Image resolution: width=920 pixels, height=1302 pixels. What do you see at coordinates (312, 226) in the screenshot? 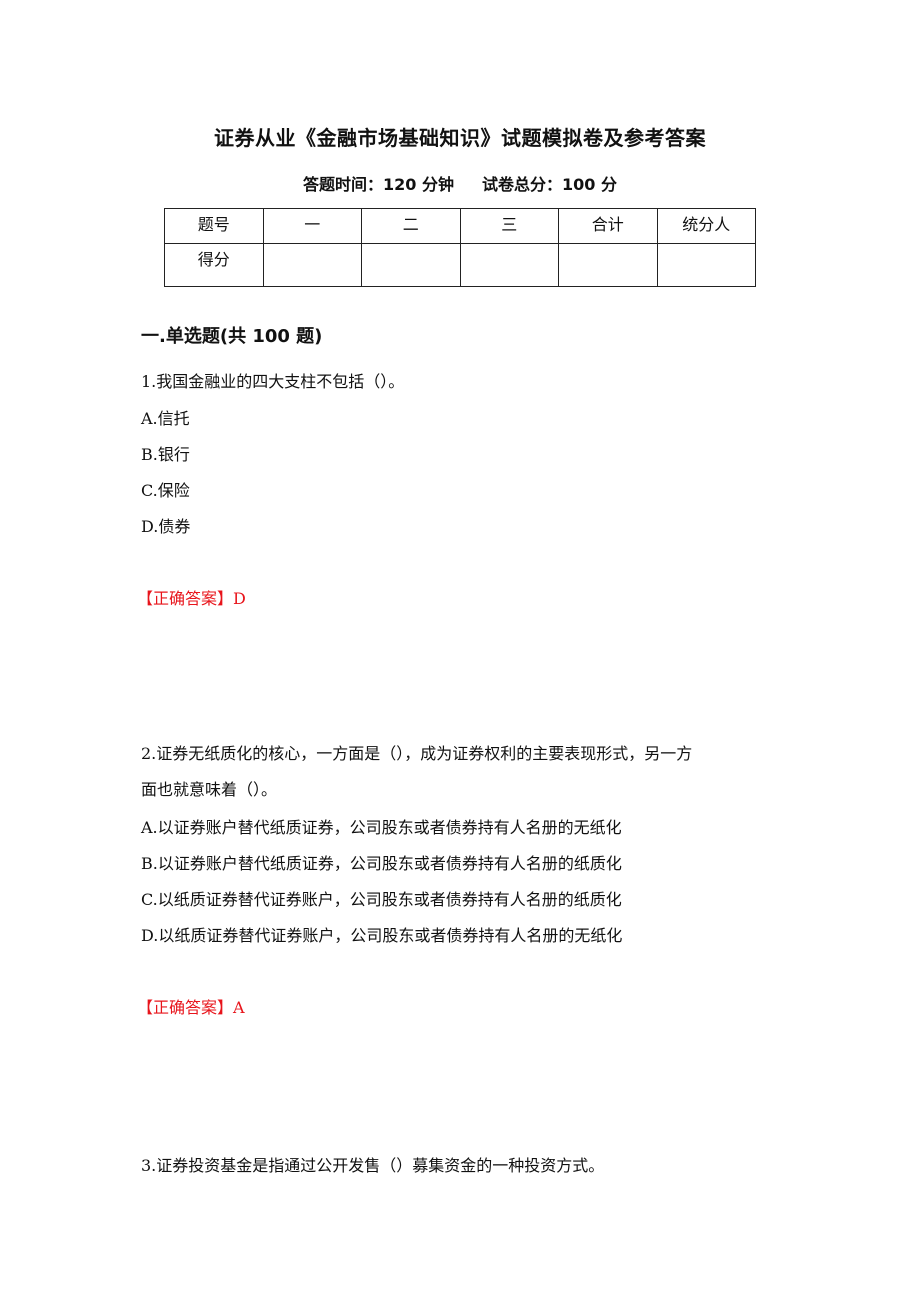
I see `score-cell: 一` at bounding box center [312, 226].